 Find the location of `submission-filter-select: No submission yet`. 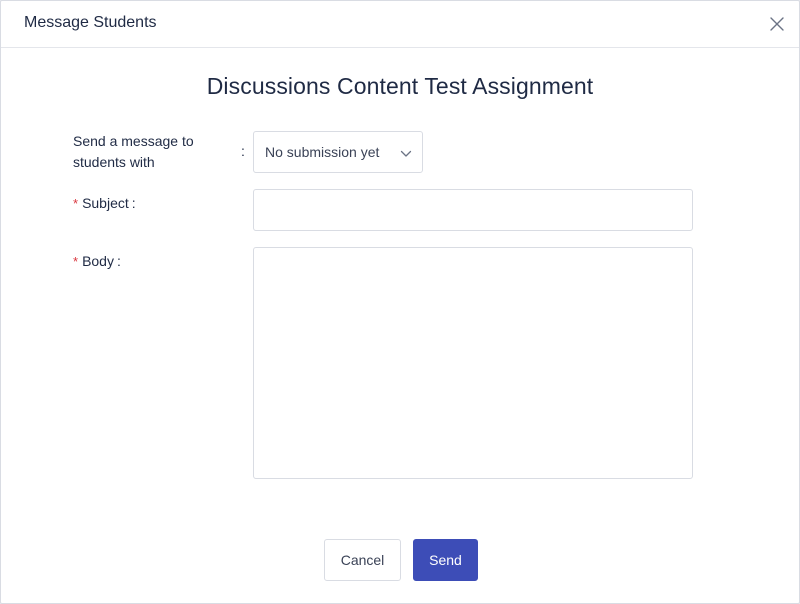

submission-filter-select: No submission yet is located at coordinates (338, 152).